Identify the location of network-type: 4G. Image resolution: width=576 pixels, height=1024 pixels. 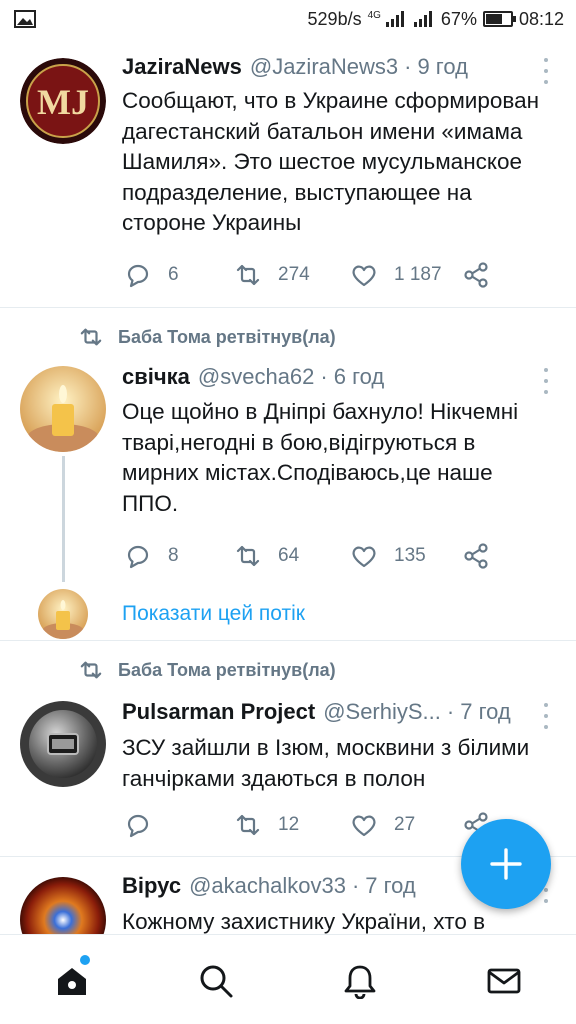
(374, 15).